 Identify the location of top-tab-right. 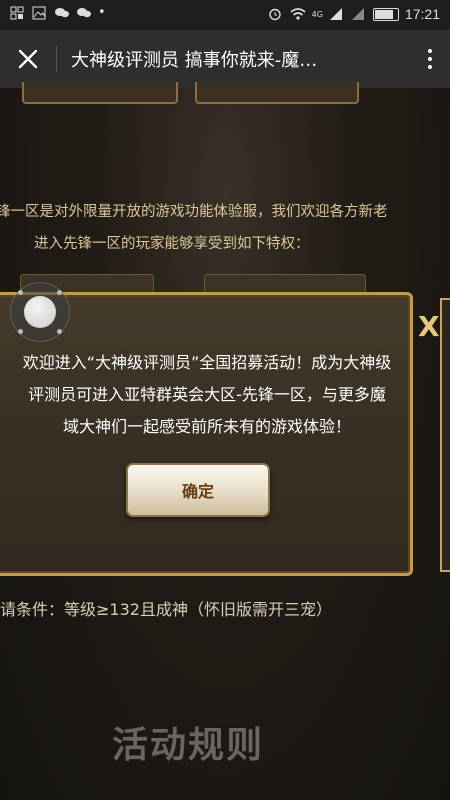
(277, 93).